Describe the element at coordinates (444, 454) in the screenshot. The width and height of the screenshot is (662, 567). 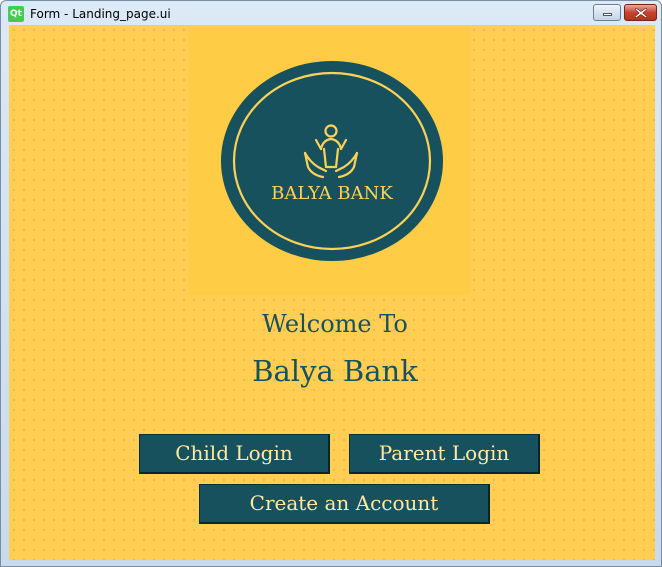
I see `parent-login-button: Parent Login` at that location.